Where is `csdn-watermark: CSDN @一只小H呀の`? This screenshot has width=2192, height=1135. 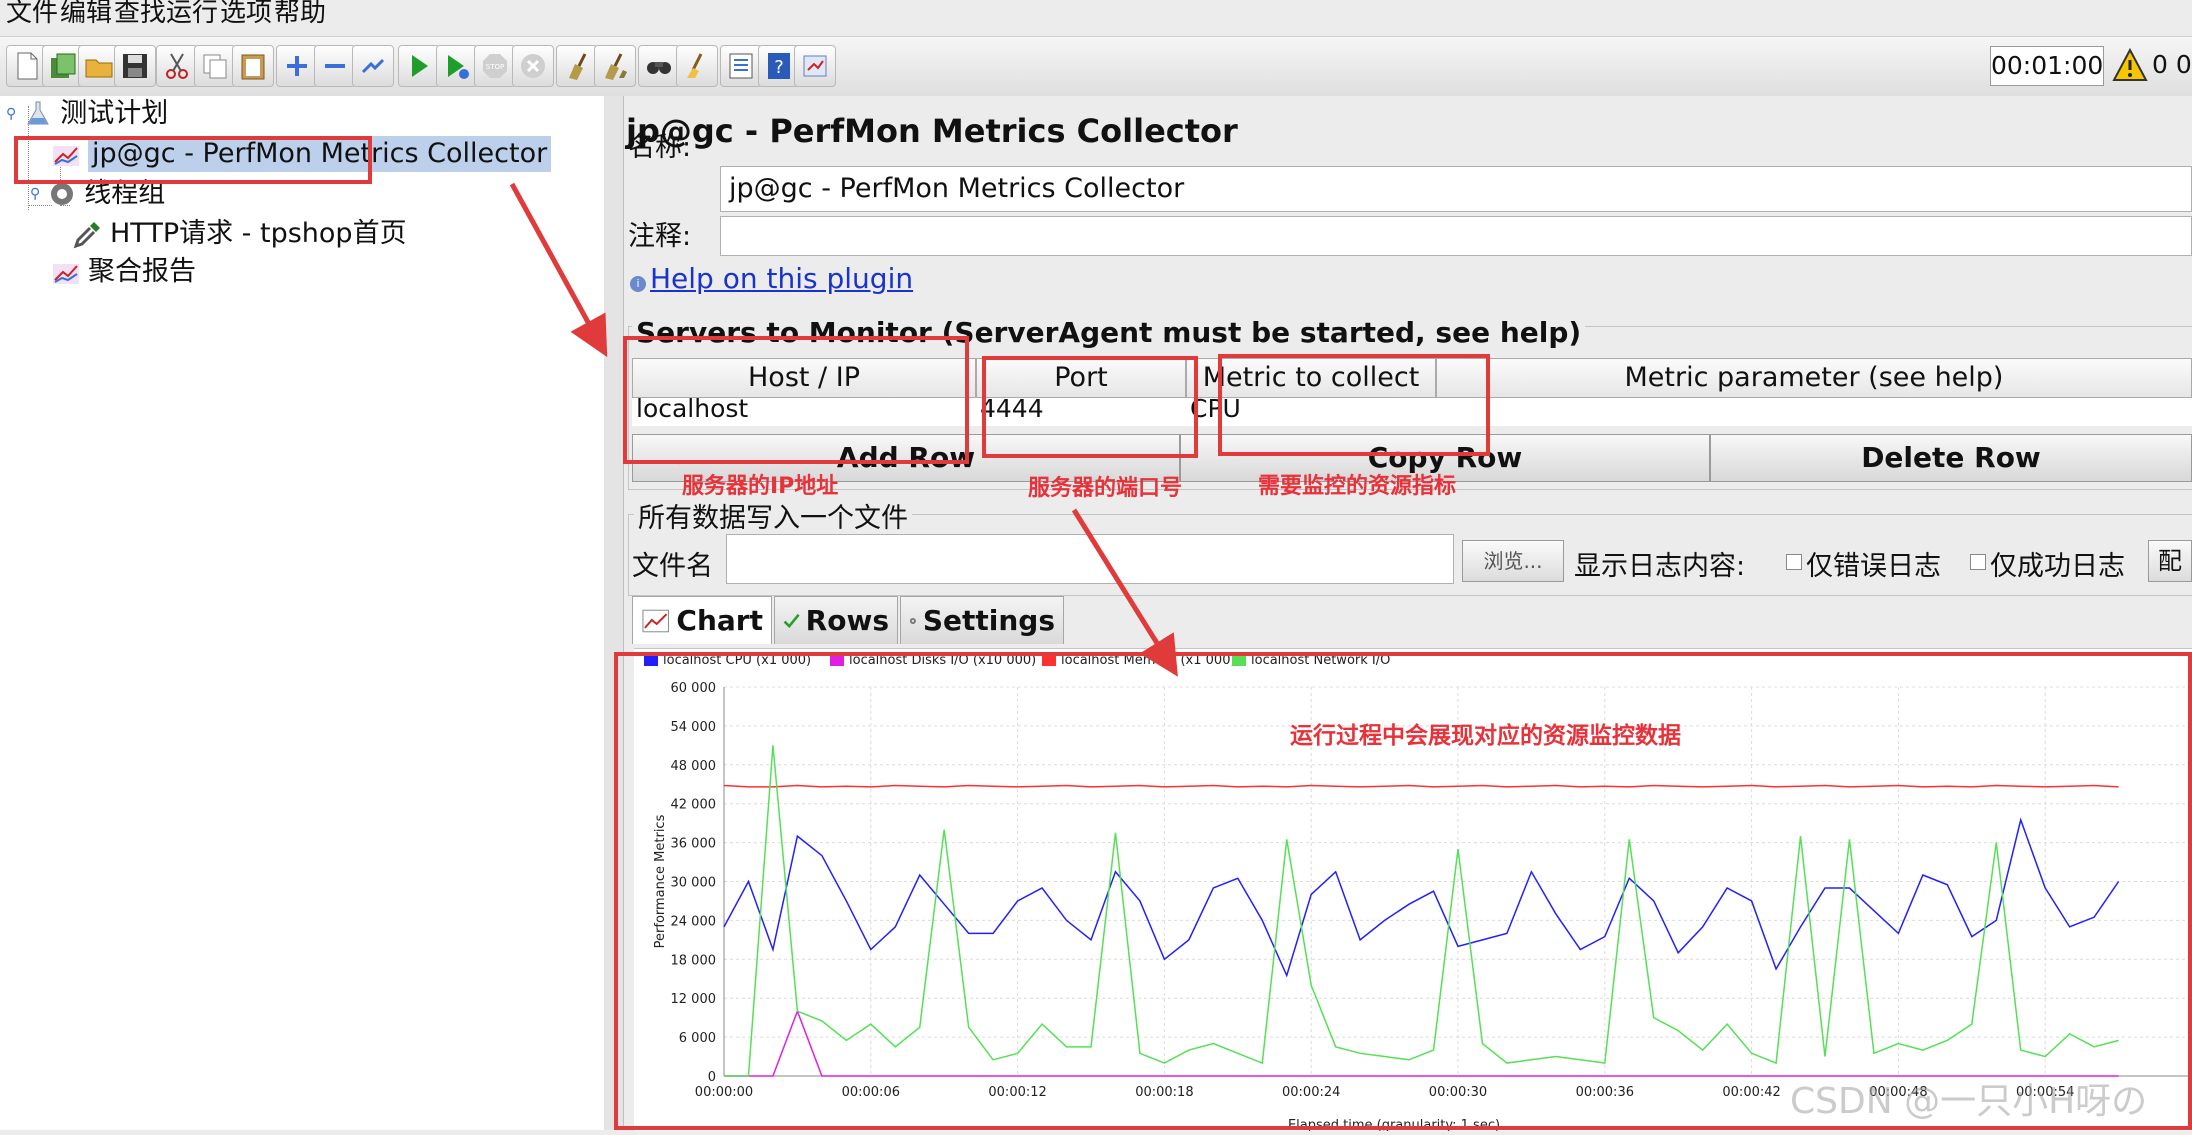 csdn-watermark: CSDN @一只小H呀の is located at coordinates (1969, 1101).